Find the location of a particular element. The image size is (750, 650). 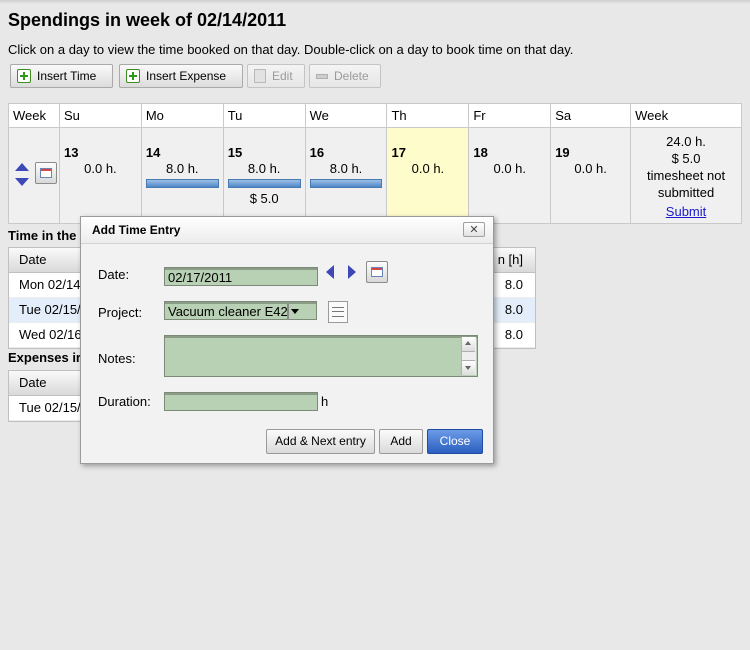

col-saturday: Sa is located at coordinates (591, 115).